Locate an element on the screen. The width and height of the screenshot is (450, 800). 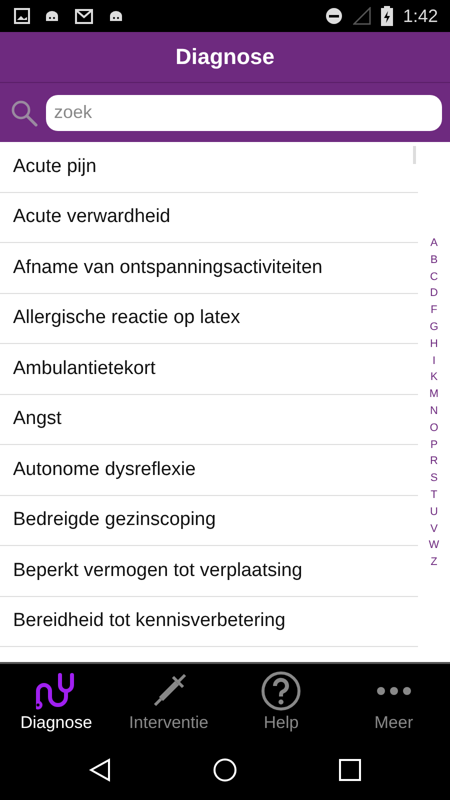
diagnosis-item: Afname van ontspanningsactiviteiten is located at coordinates (209, 268).